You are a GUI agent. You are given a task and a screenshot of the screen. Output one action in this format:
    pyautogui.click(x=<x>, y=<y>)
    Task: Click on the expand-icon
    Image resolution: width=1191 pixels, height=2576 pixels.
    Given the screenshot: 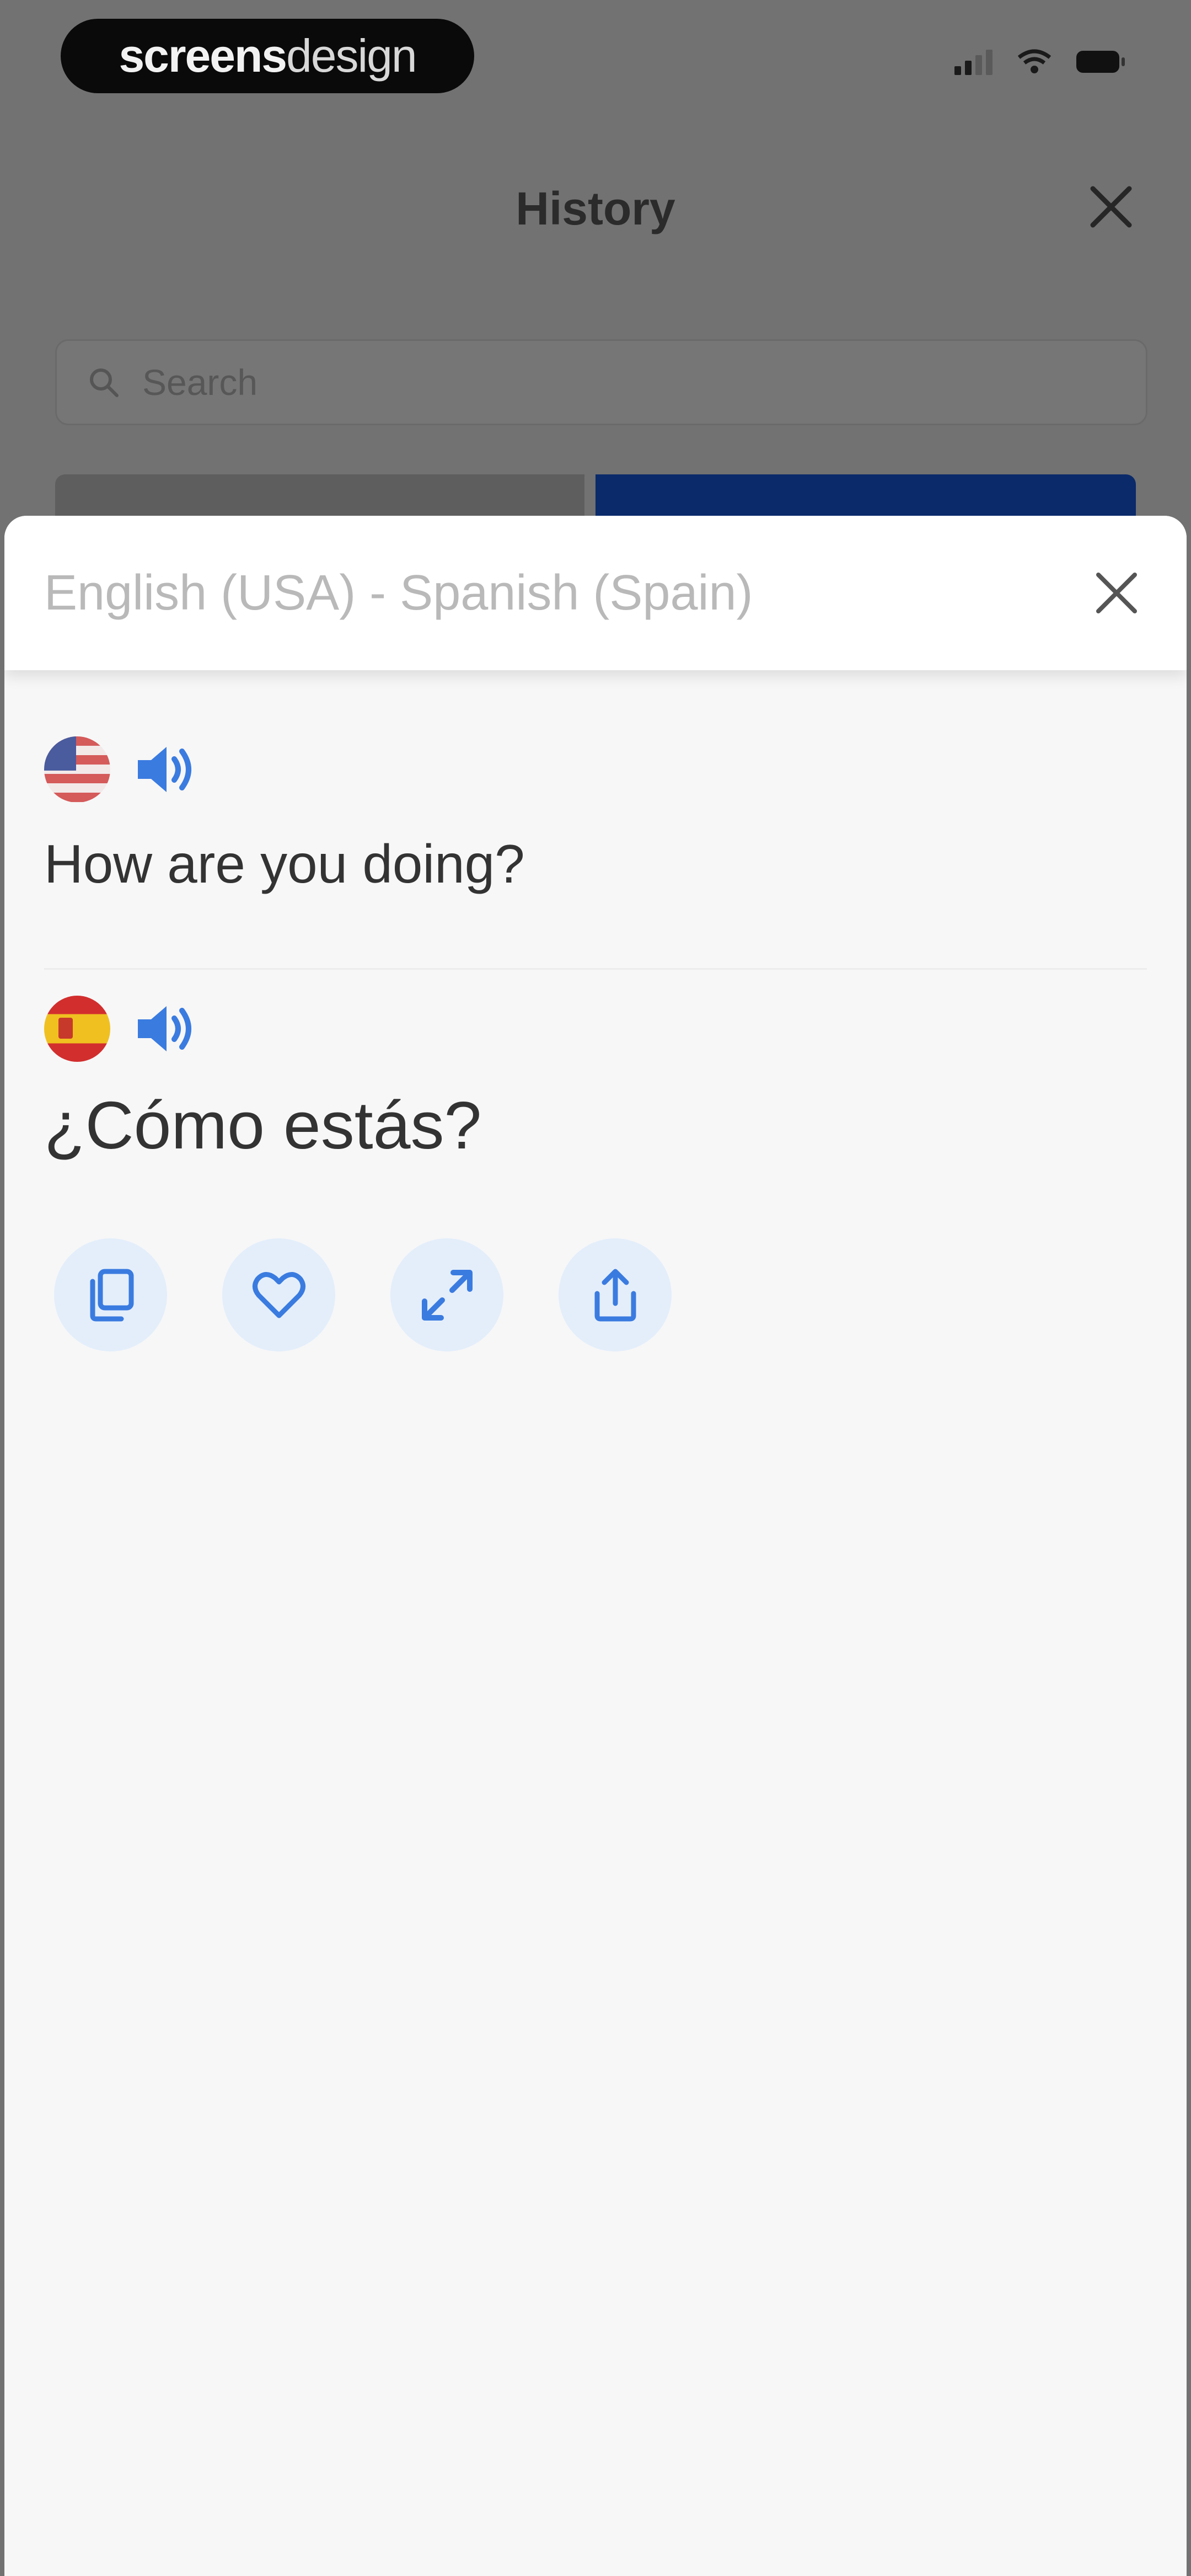 What is the action you would take?
    pyautogui.click(x=447, y=1295)
    